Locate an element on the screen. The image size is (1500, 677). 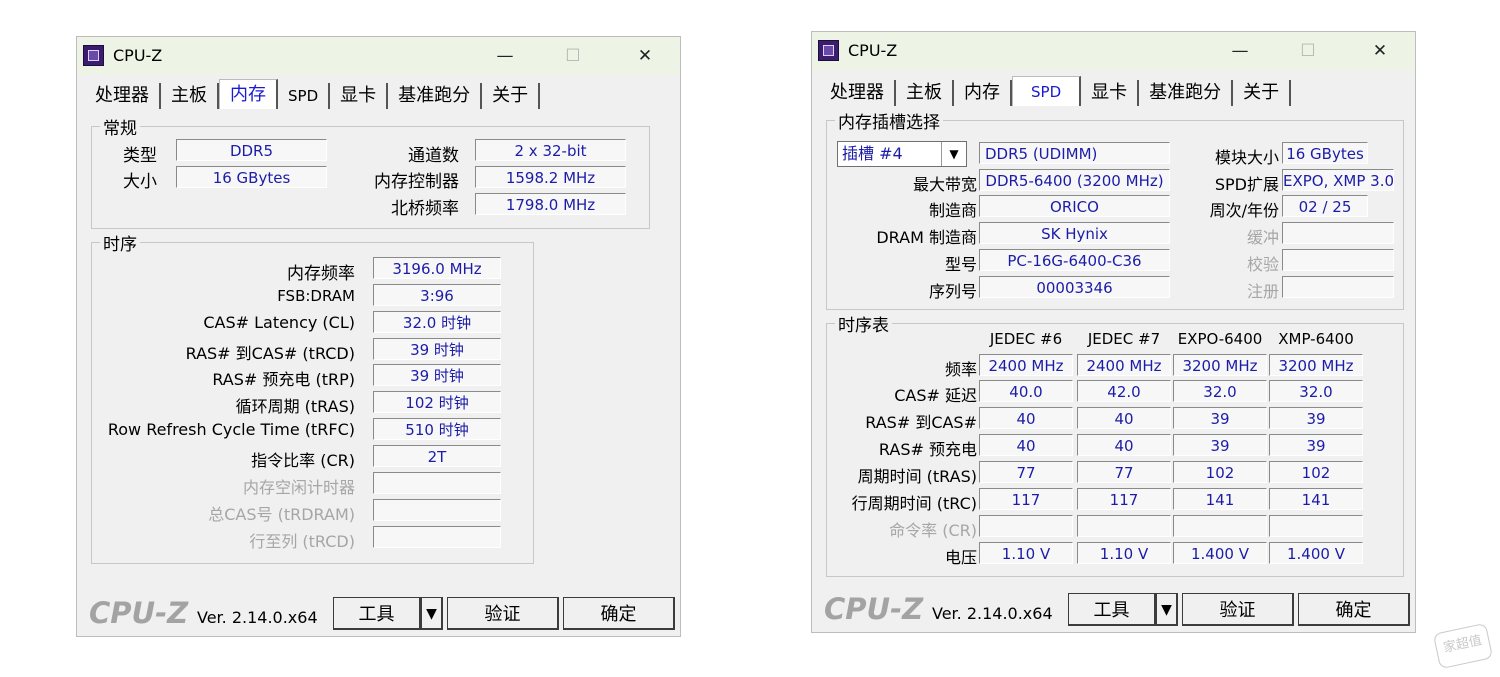
size-label: 大小 is located at coordinates (140, 182).